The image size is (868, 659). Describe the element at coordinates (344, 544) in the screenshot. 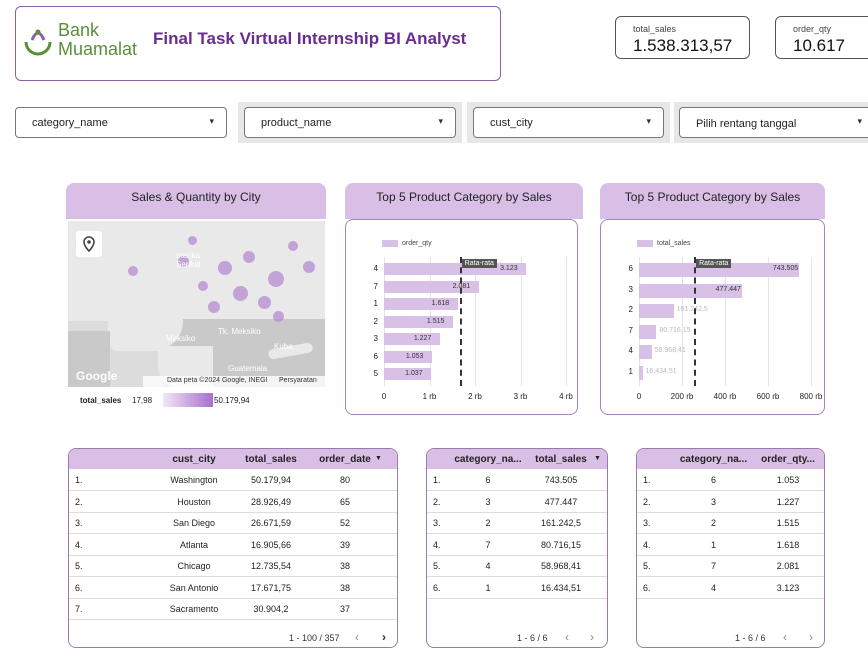

I see `table-cell: 39` at that location.